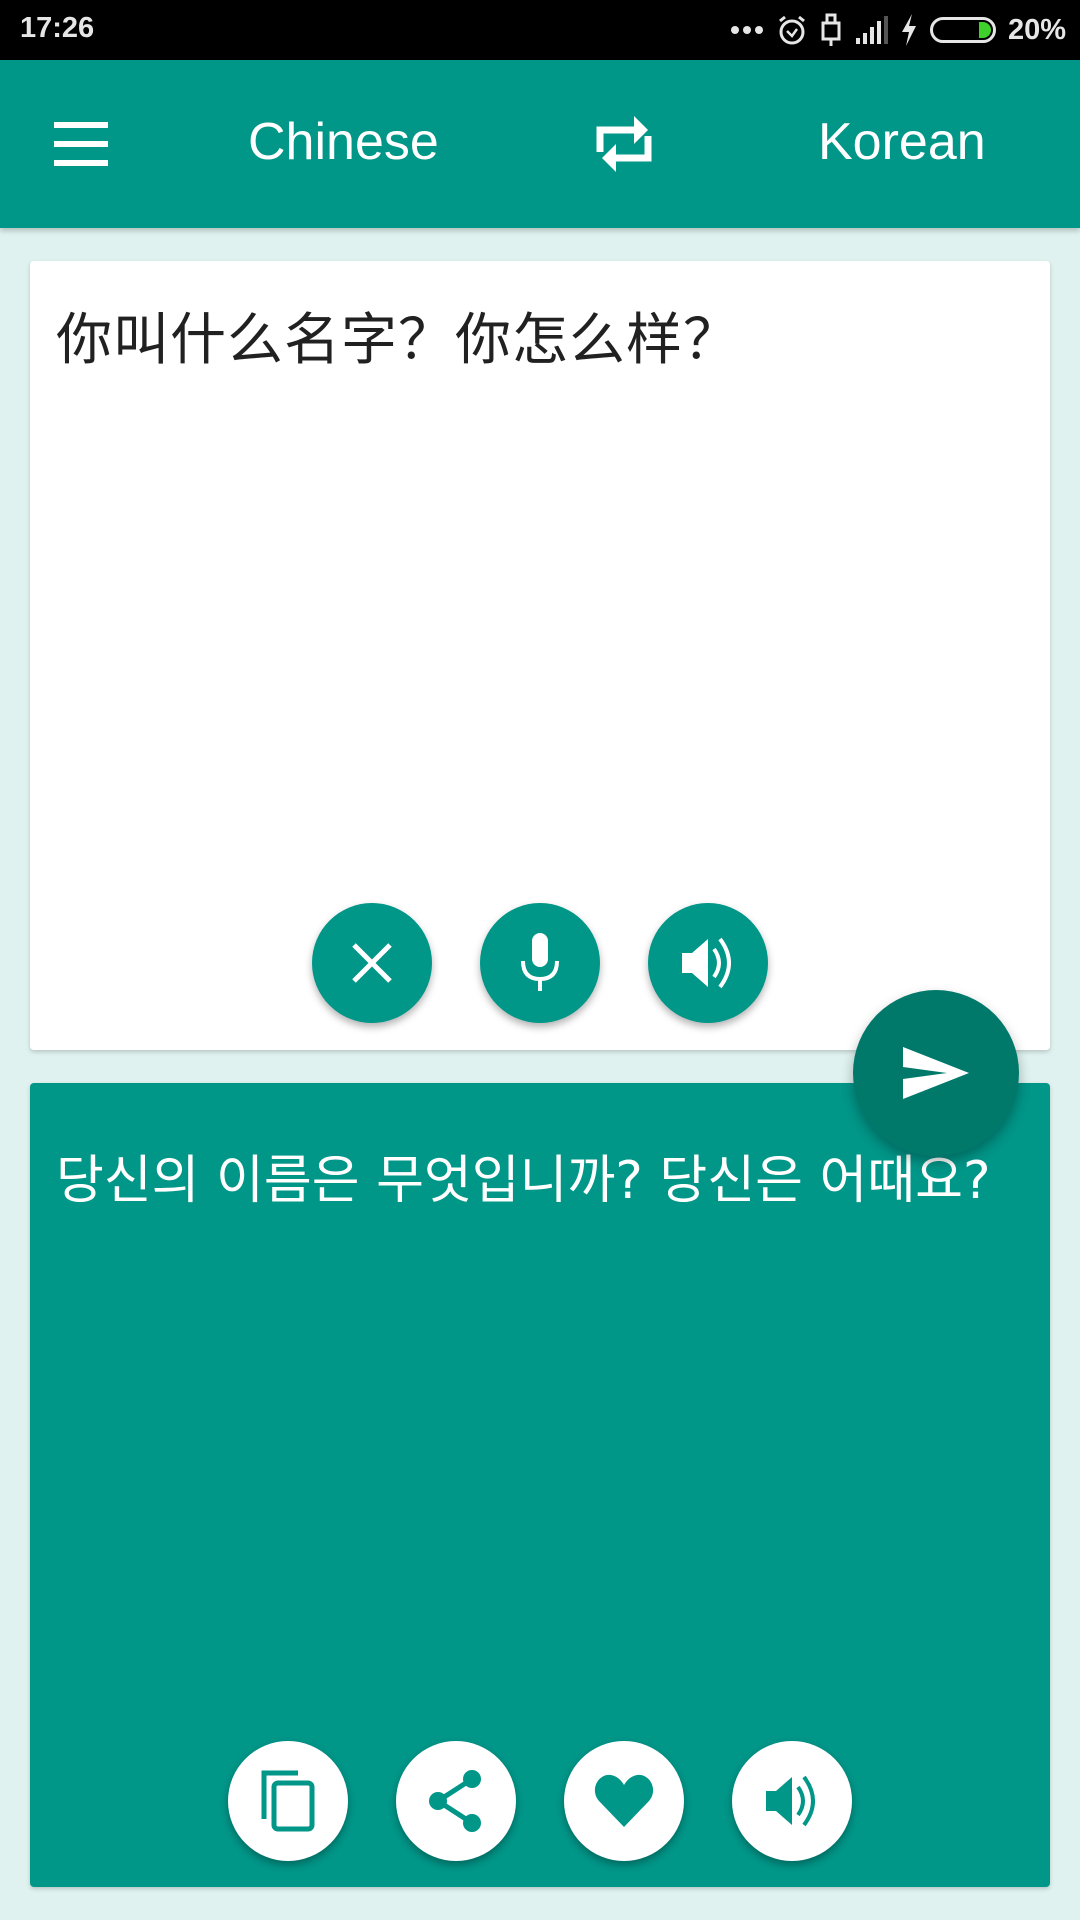  I want to click on copy-icon, so click(288, 1801).